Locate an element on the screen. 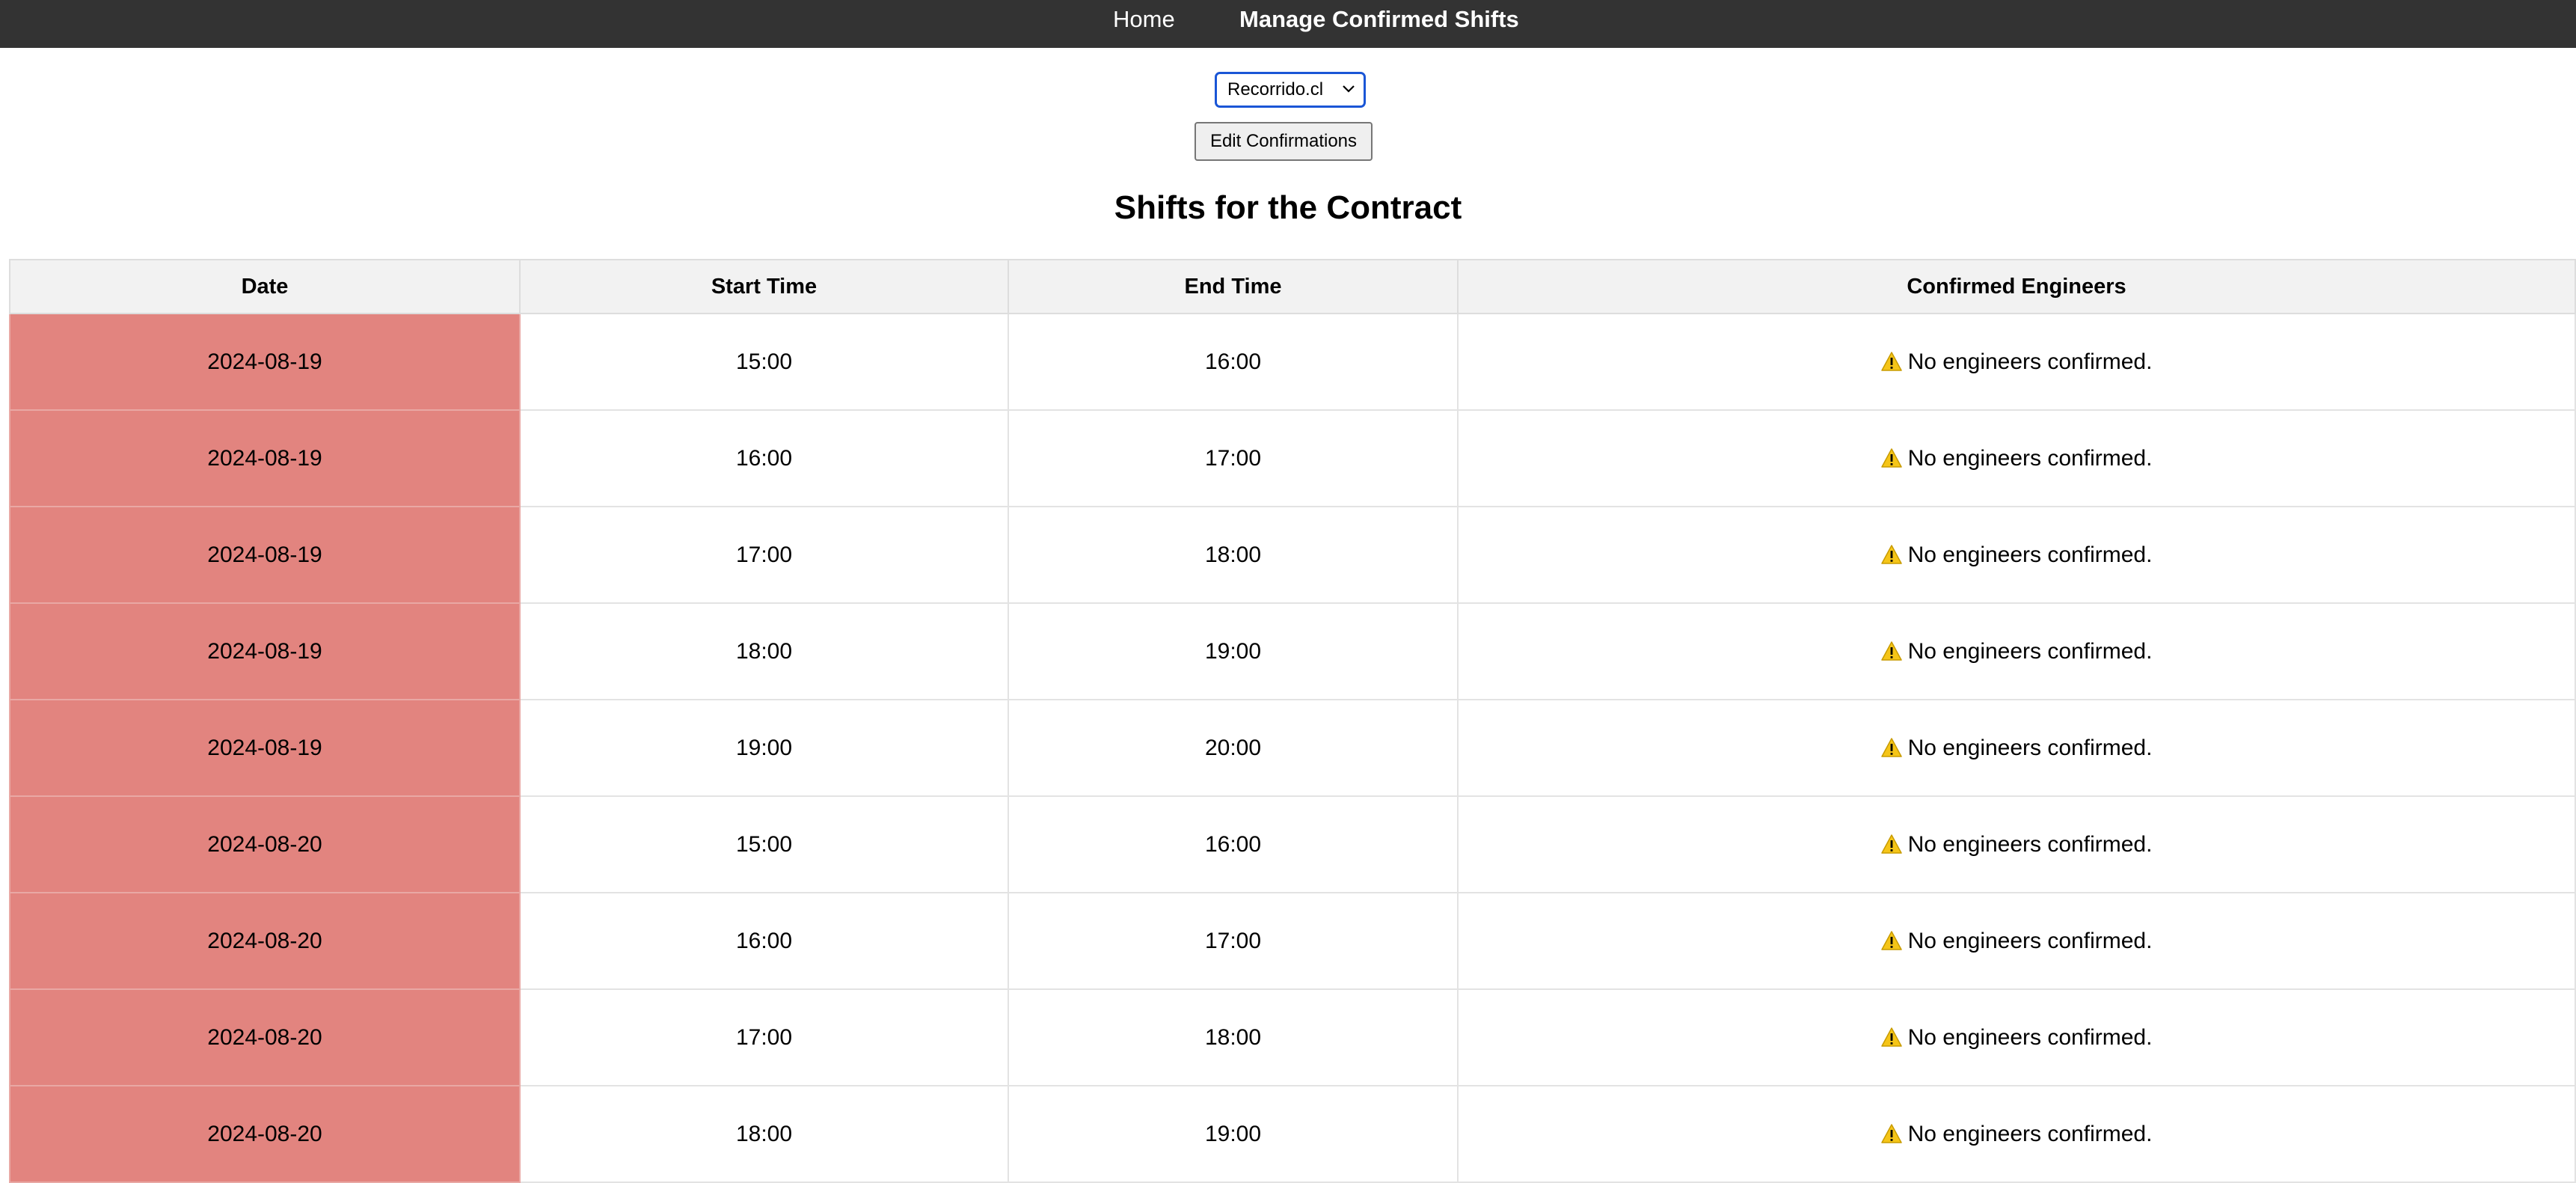 The height and width of the screenshot is (1183, 2576). top-navbar: Home Manage Confirmed Shifts is located at coordinates (1288, 24).